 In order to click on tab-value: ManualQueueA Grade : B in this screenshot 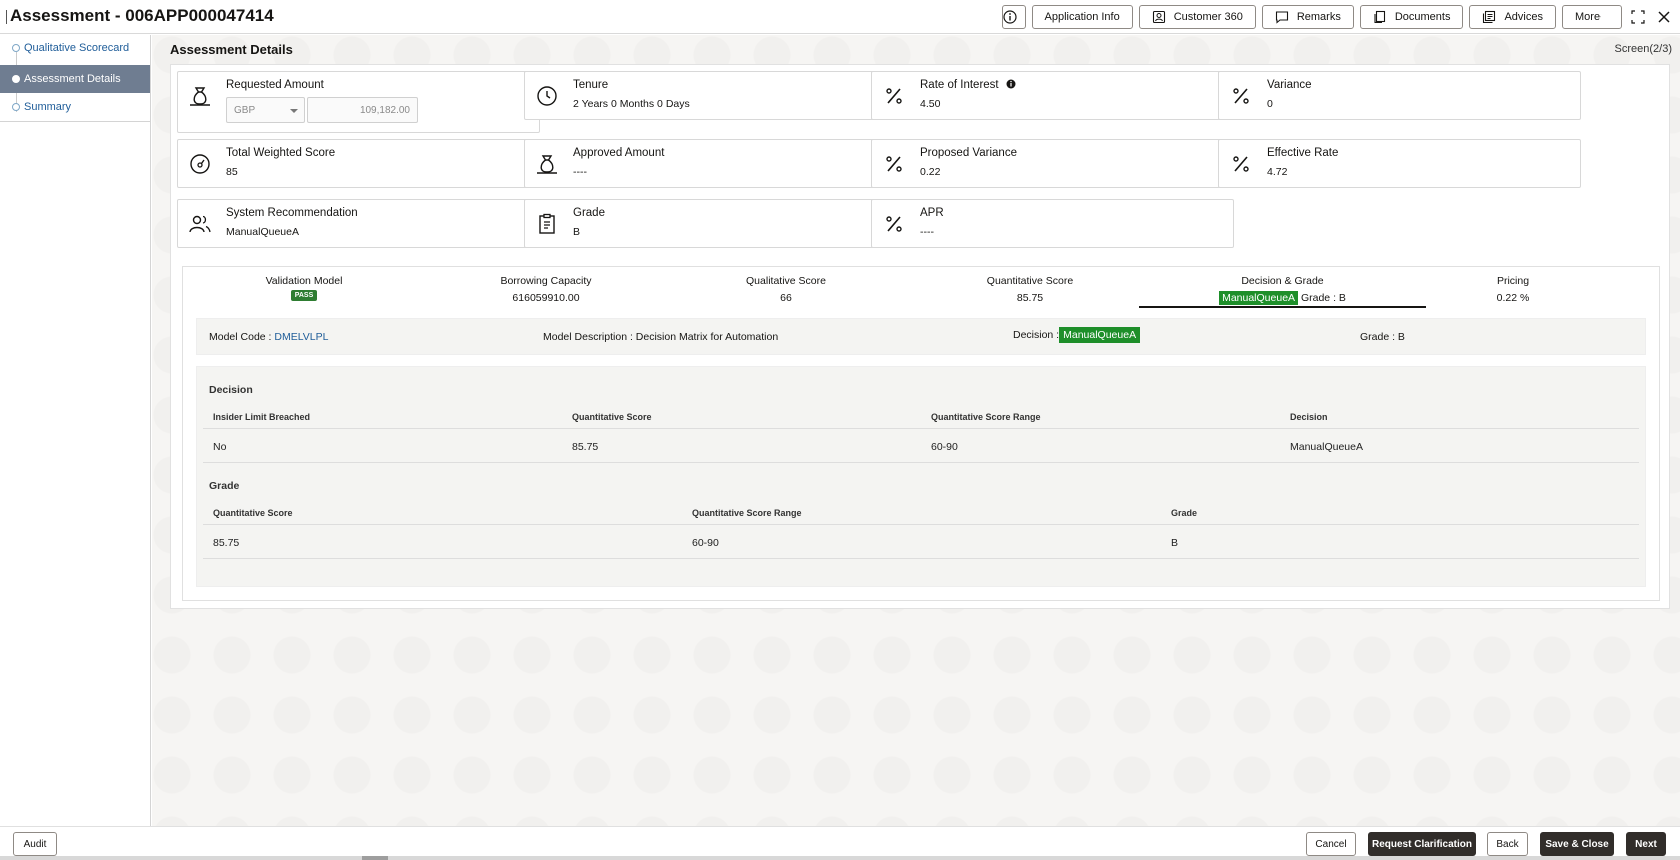, I will do `click(1282, 298)`.